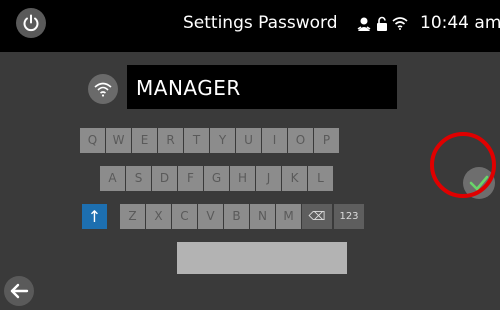  I want to click on key-p: P, so click(326, 140).